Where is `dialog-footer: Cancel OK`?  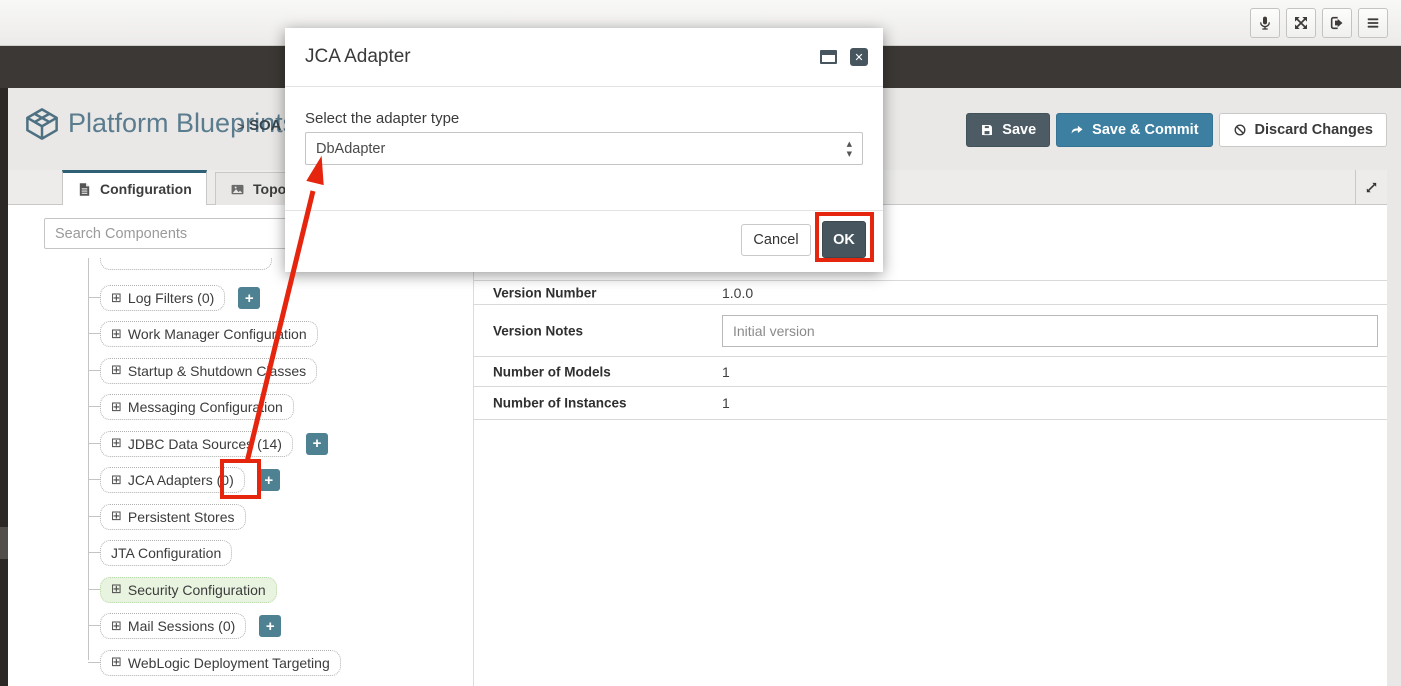
dialog-footer: Cancel OK is located at coordinates (584, 241).